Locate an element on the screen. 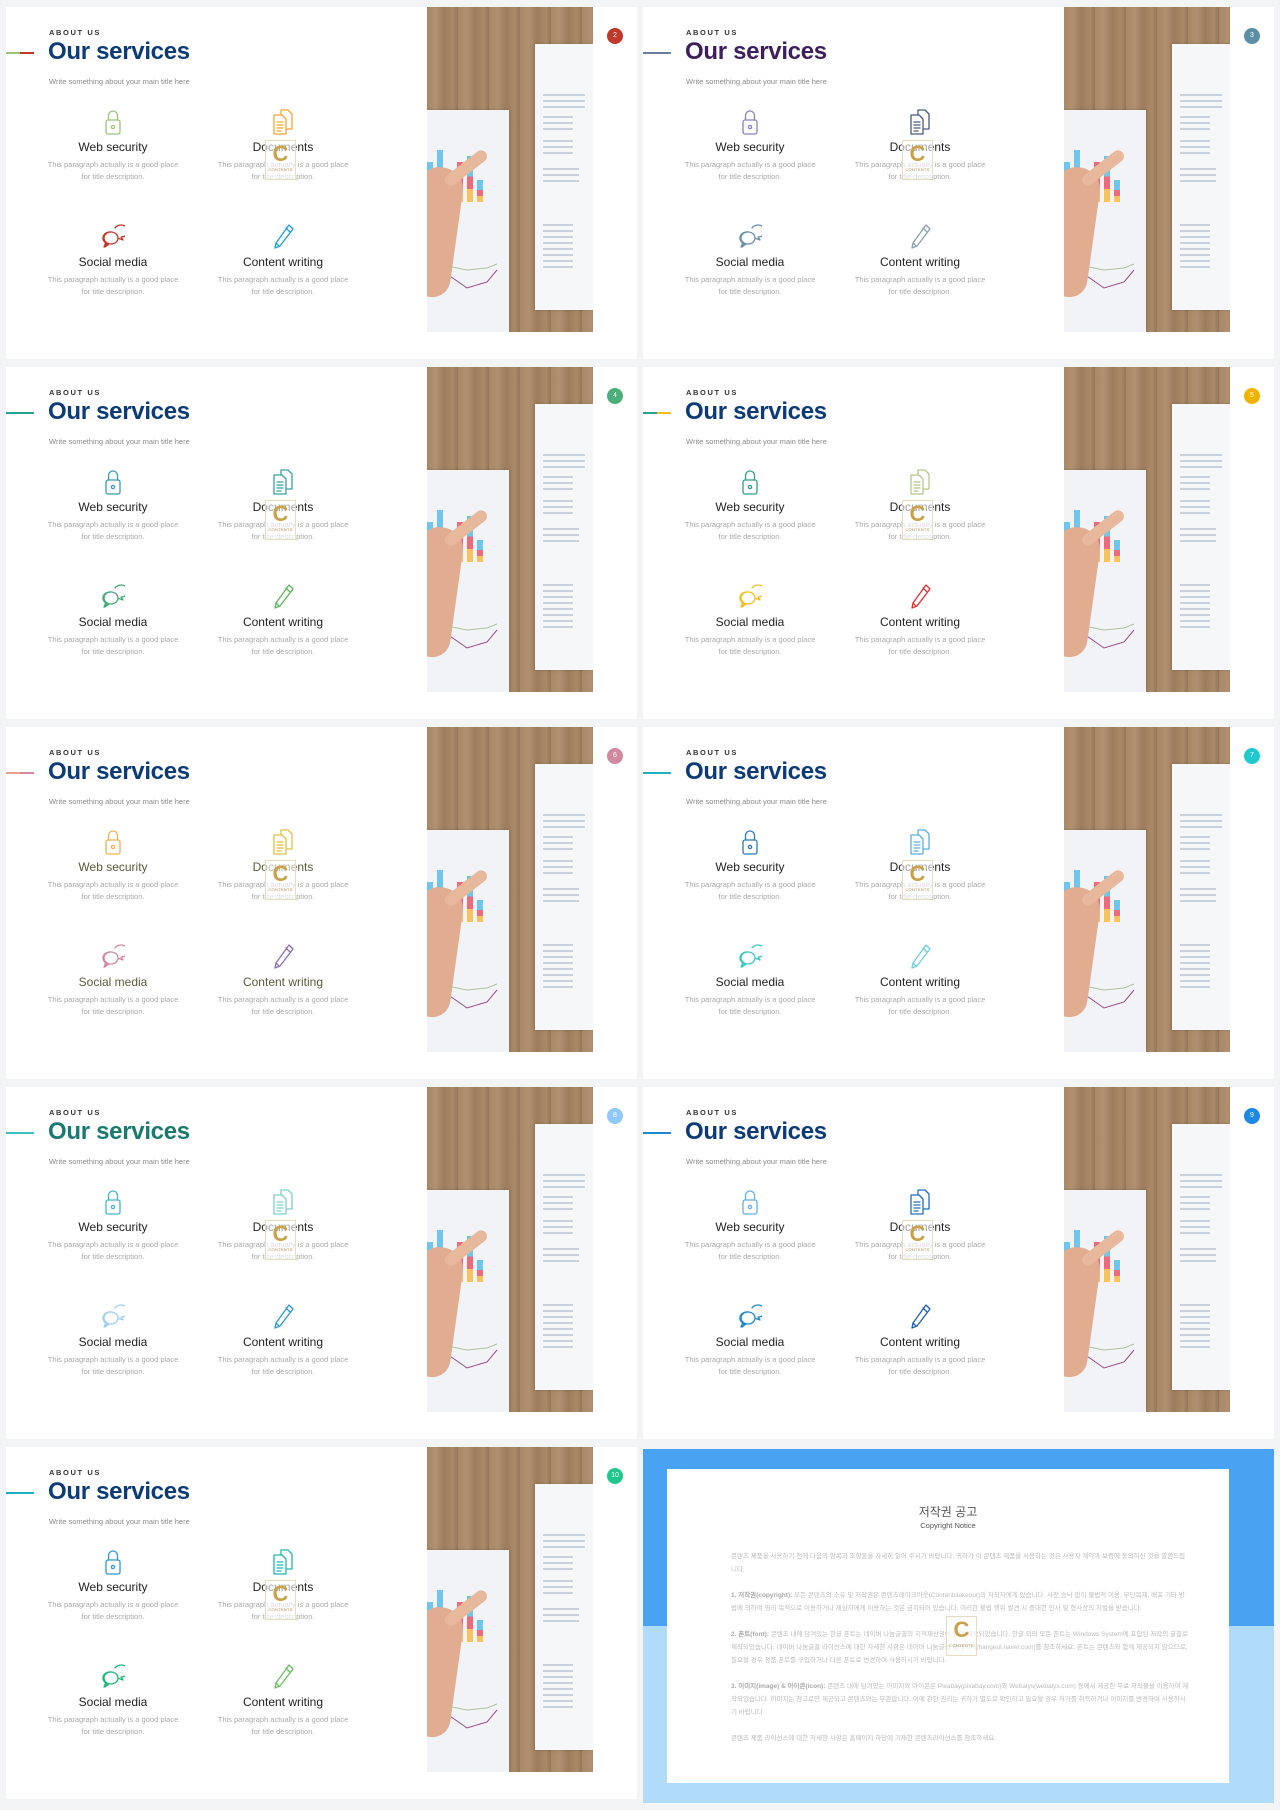 This screenshot has height=1810, width=1280. slide-number-badge: 4 is located at coordinates (615, 396).